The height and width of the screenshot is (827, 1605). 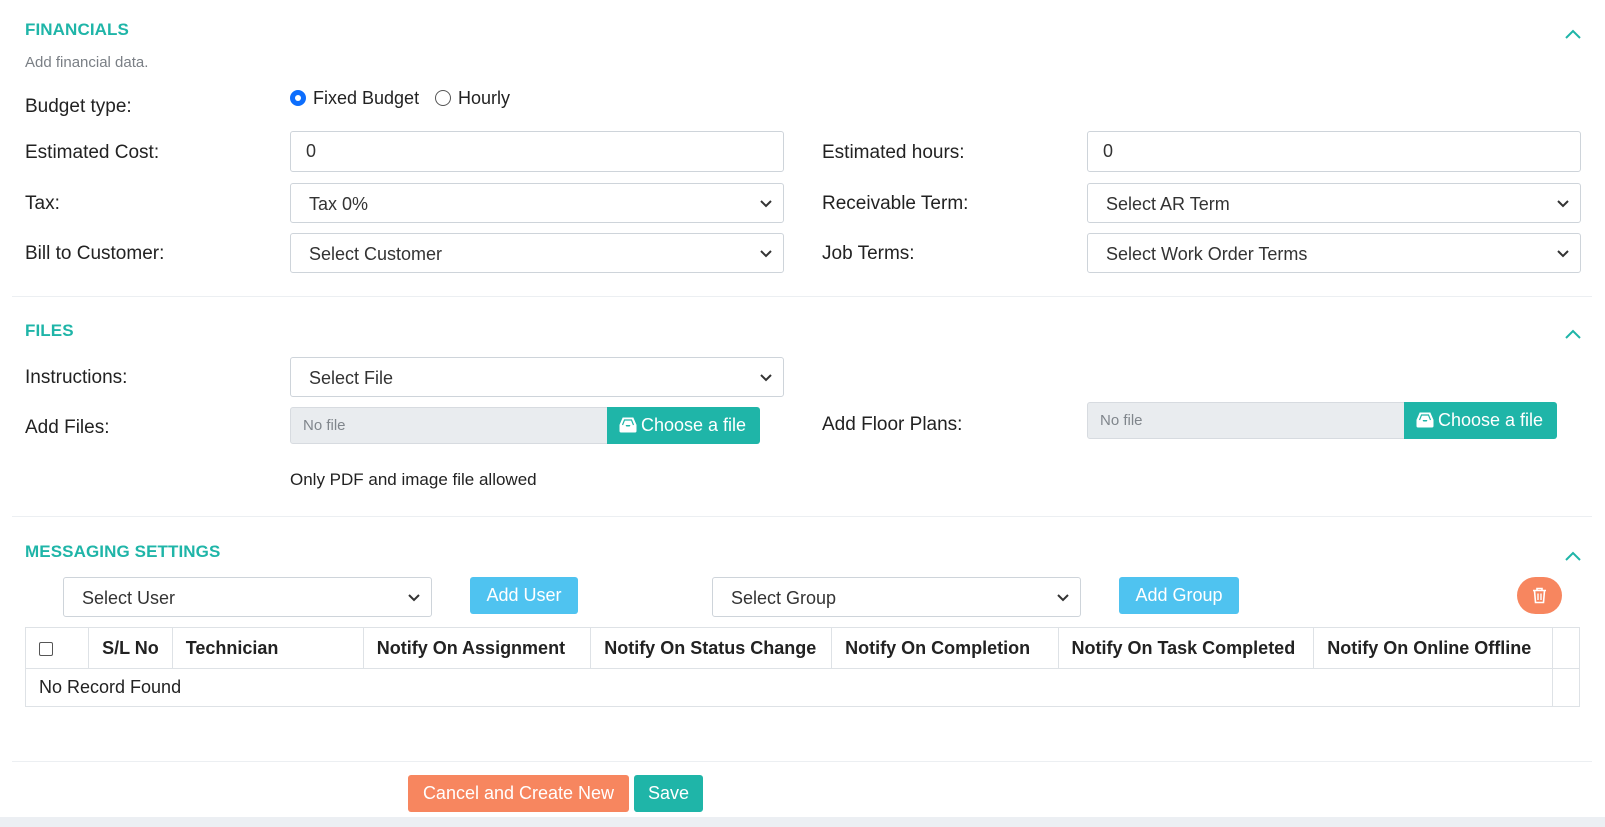 I want to click on bill-to-customer-select-value: Select Customer, so click(x=376, y=254).